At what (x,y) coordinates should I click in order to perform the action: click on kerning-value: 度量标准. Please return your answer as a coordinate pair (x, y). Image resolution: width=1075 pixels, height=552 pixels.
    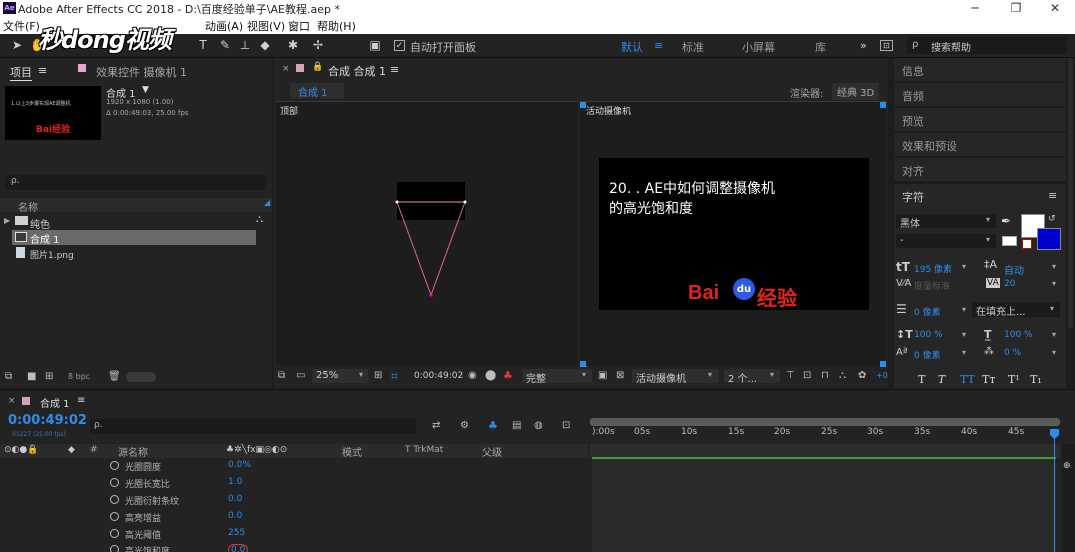
    Looking at the image, I should click on (932, 285).